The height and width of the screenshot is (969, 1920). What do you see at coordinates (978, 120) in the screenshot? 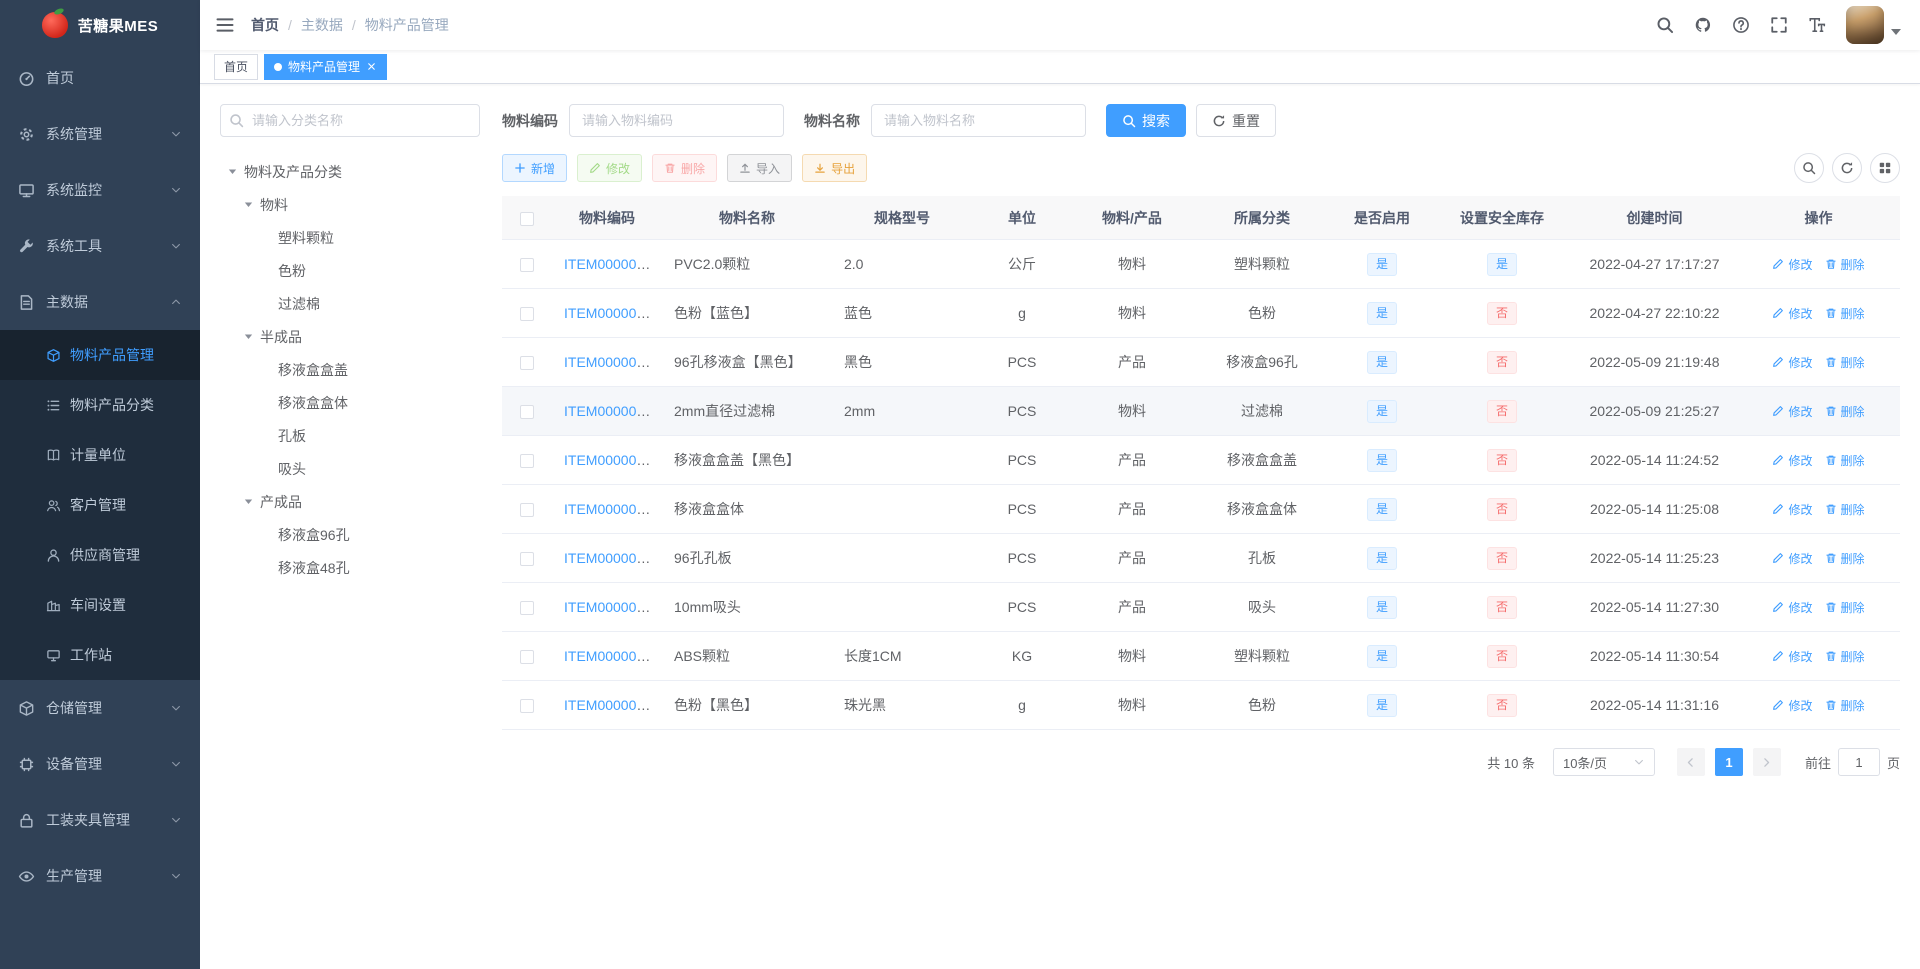
I see `material-name-input` at bounding box center [978, 120].